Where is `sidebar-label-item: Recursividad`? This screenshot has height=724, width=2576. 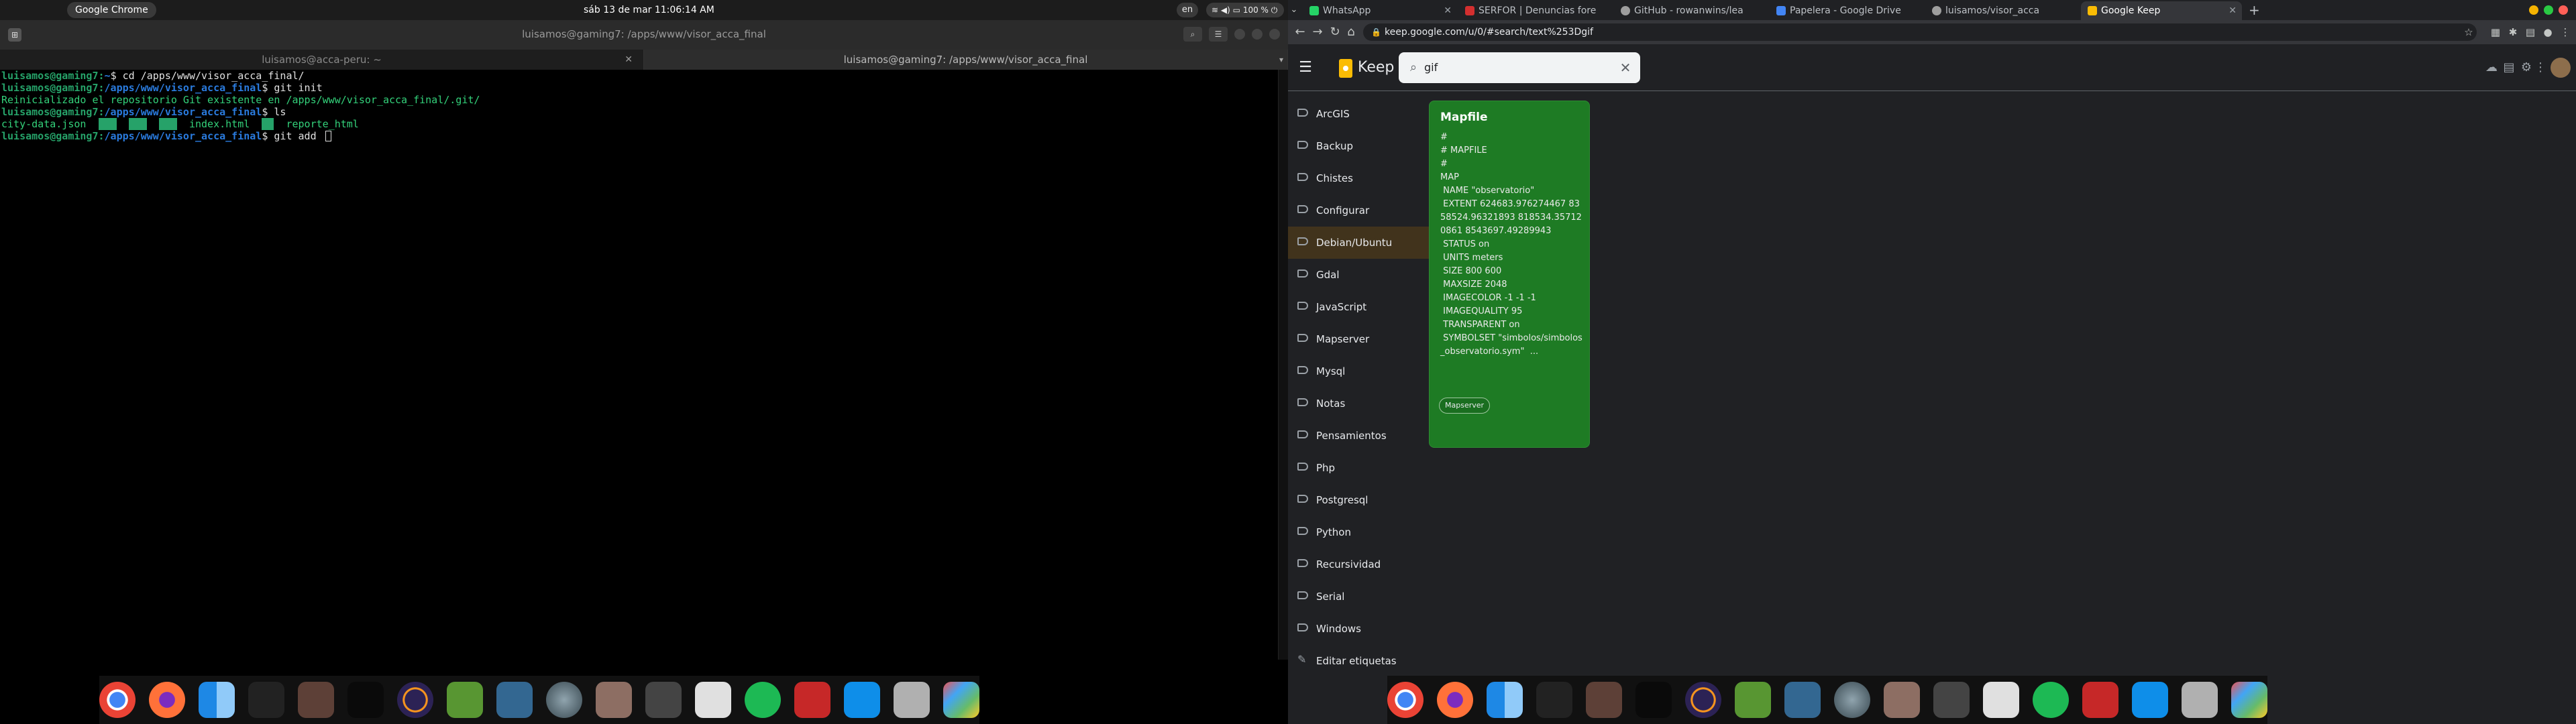 sidebar-label-item: Recursividad is located at coordinates (1382, 564).